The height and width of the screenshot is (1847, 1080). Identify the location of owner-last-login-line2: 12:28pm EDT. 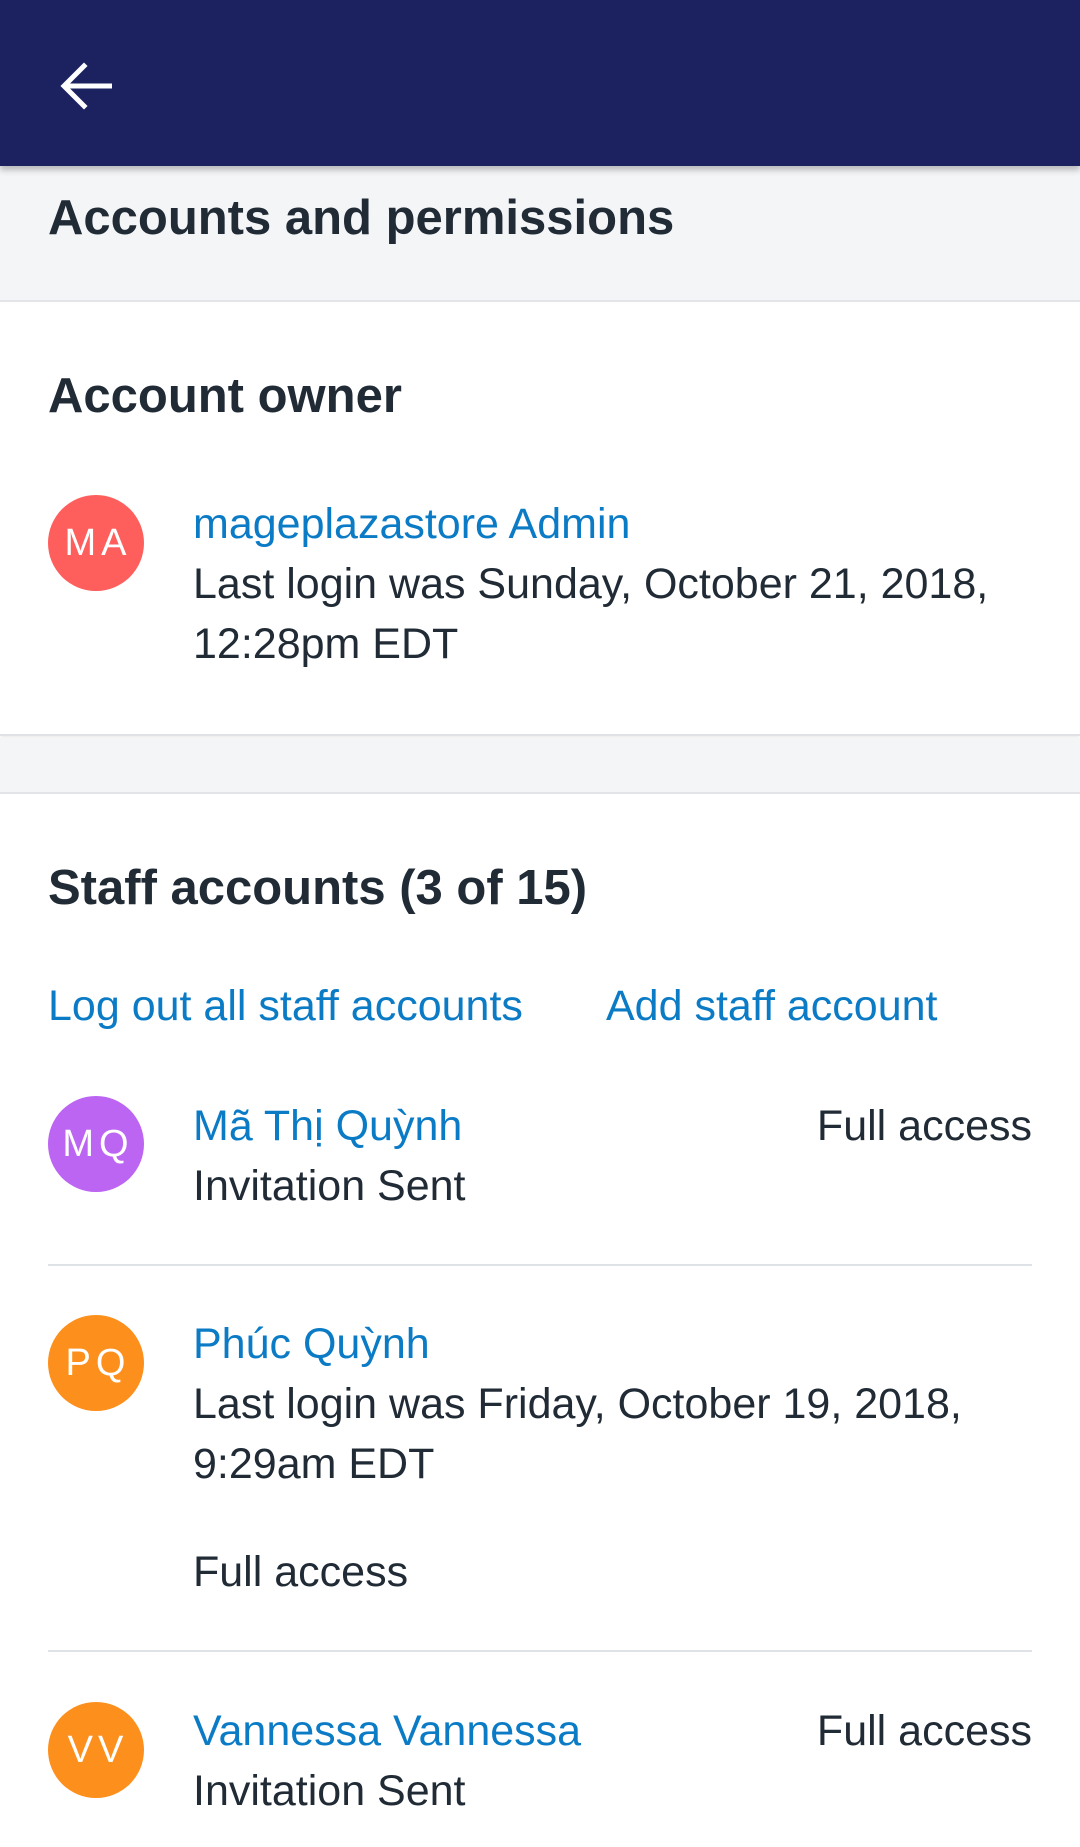
(326, 644).